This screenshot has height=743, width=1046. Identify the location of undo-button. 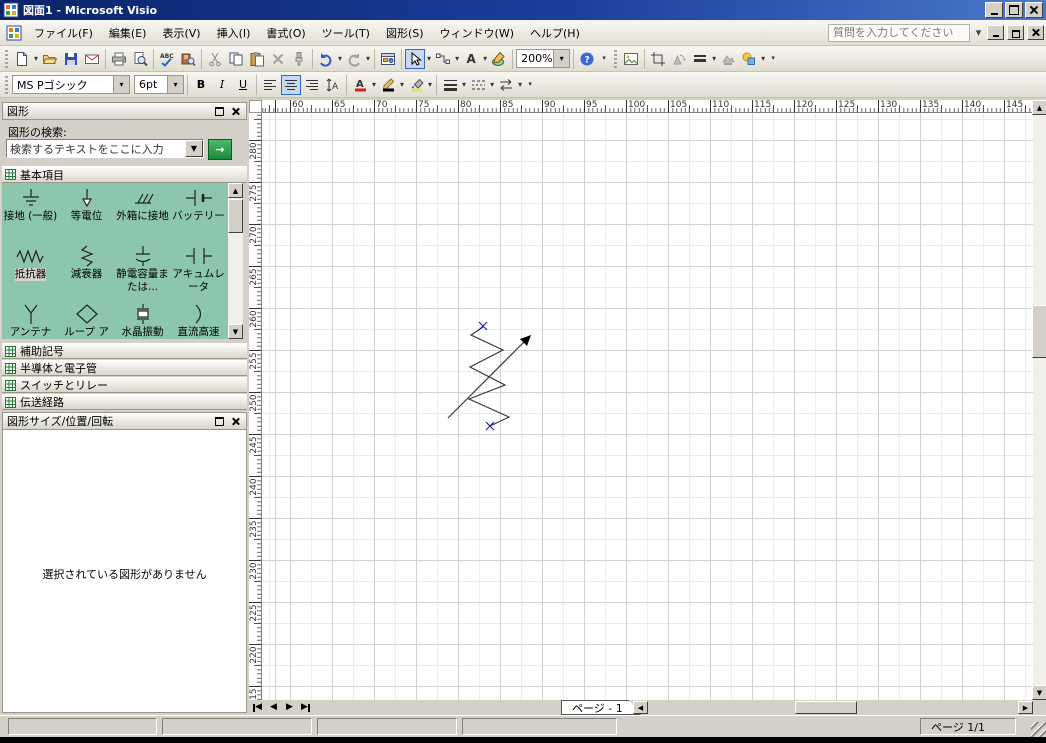
(326, 59).